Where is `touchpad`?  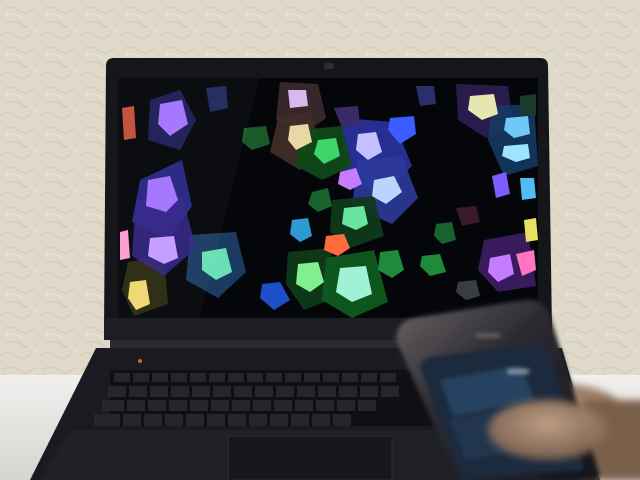
touchpad is located at coordinates (310, 457).